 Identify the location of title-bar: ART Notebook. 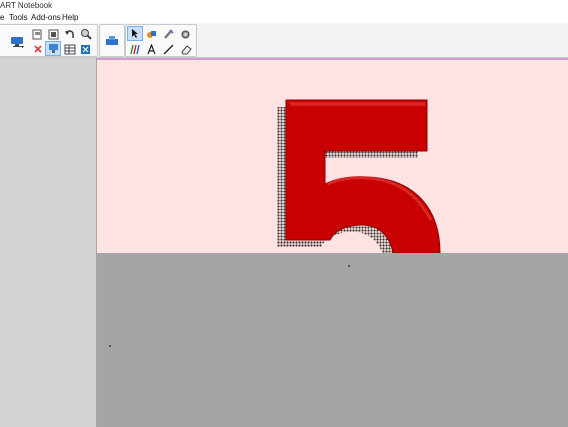
(284, 6).